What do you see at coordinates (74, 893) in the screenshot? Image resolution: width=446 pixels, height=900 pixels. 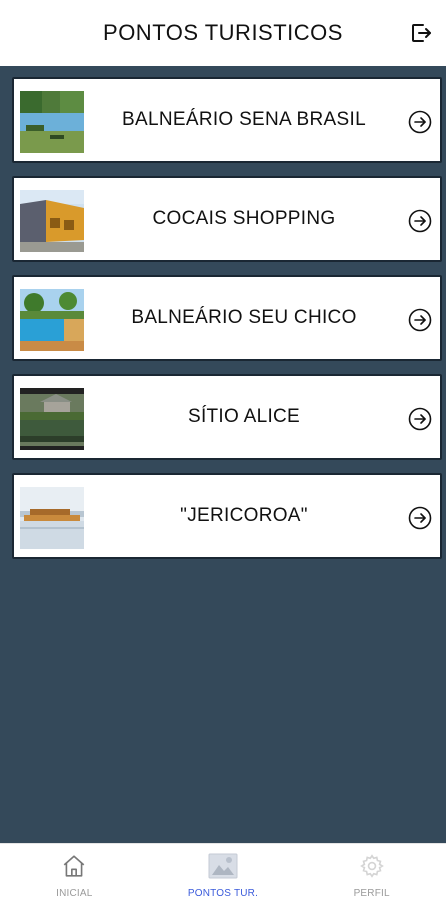 I see `nav-label: INICIAL` at bounding box center [74, 893].